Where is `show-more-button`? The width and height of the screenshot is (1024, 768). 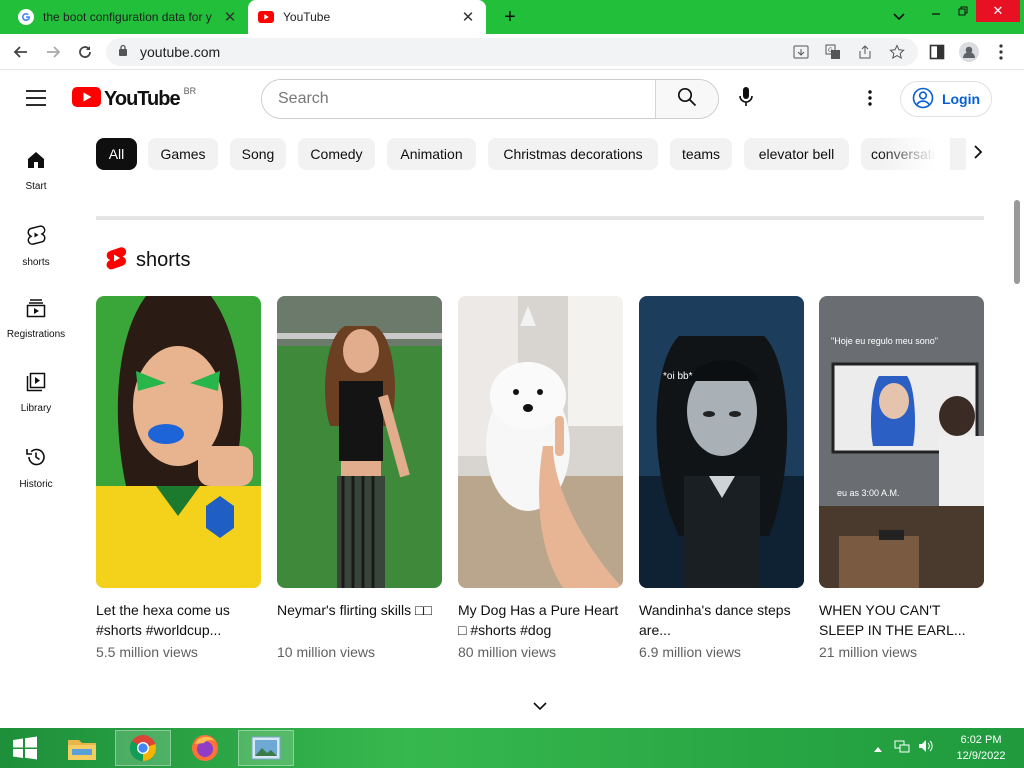 show-more-button is located at coordinates (540, 707).